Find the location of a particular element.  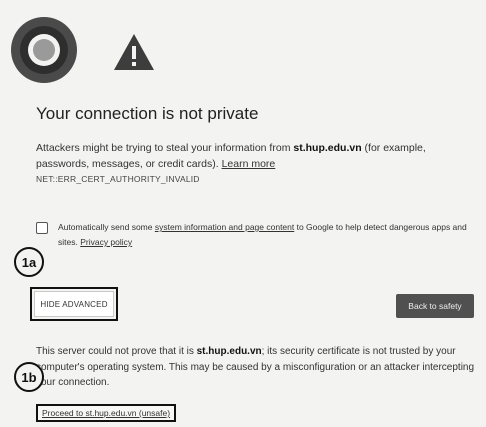

optin-checkbox is located at coordinates (42, 228).